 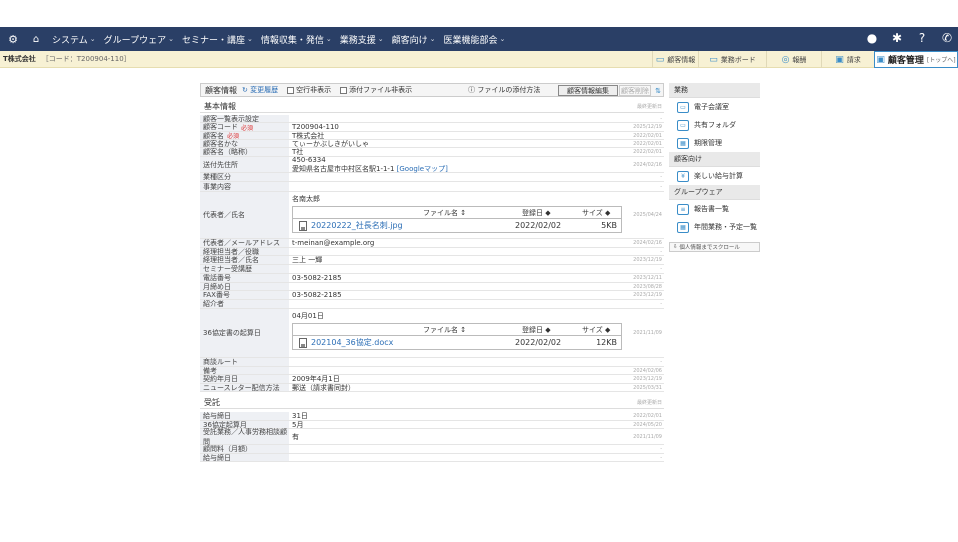 What do you see at coordinates (432, 403) in the screenshot?
I see `section-contract: 受託 最終更新日` at bounding box center [432, 403].